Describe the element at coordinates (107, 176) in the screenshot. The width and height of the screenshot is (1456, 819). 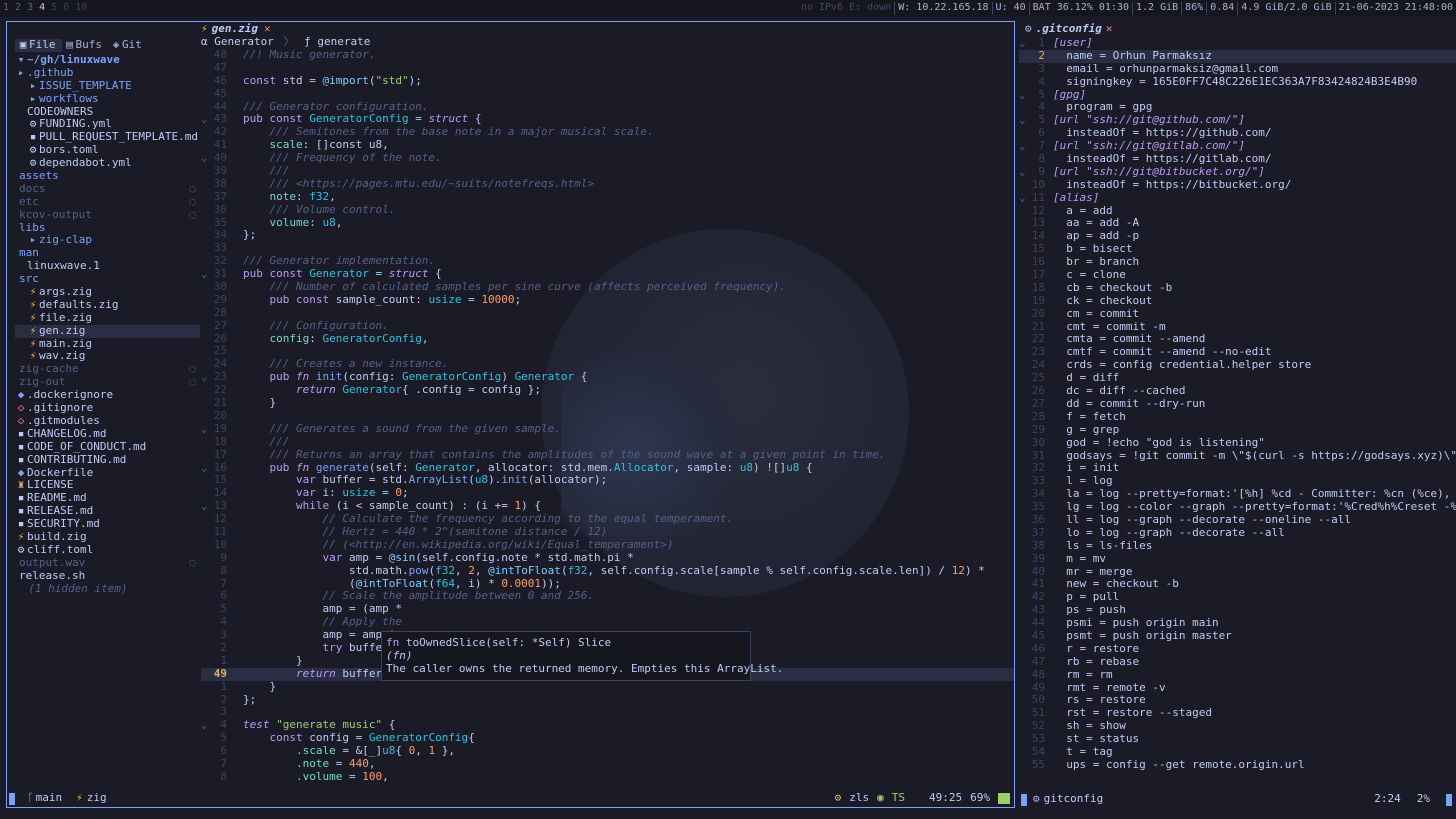
I see `tree-node: assets` at that location.